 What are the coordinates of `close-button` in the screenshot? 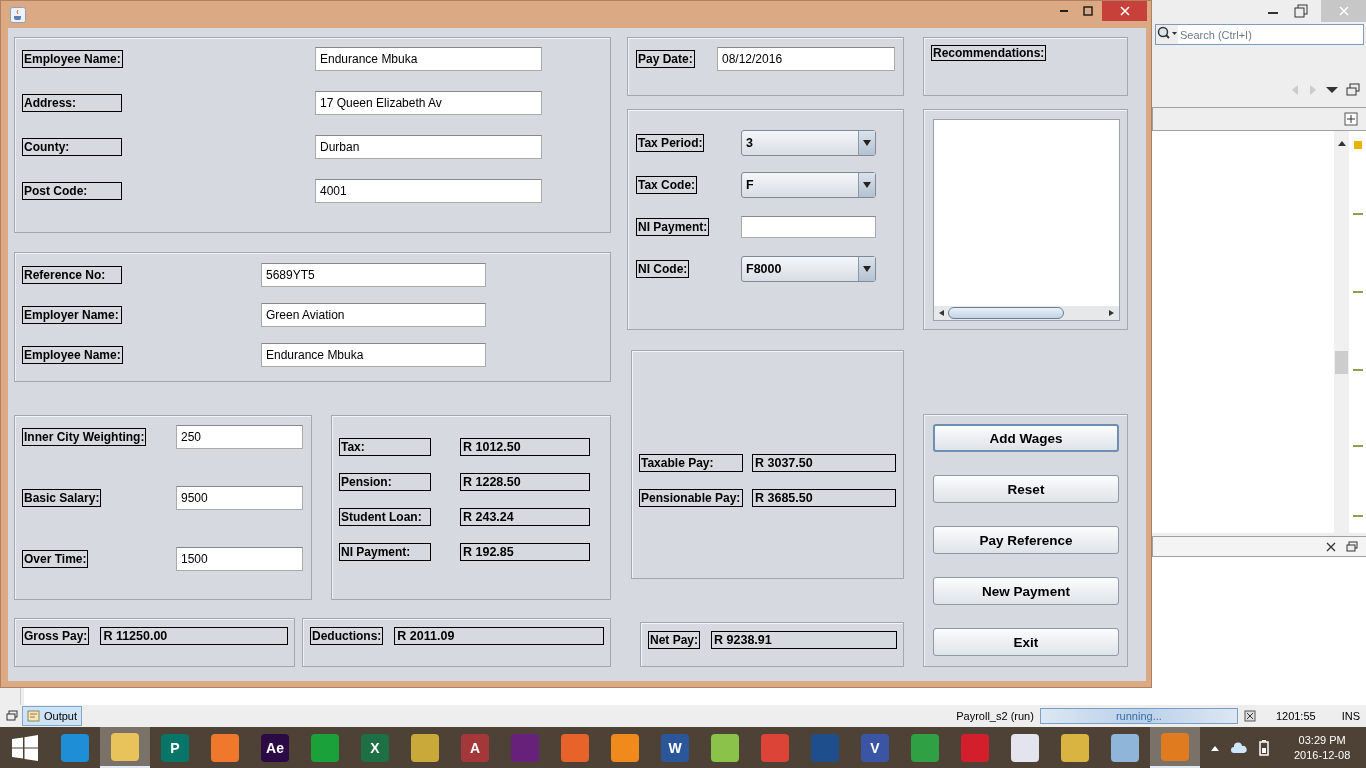 It's located at (1124, 11).